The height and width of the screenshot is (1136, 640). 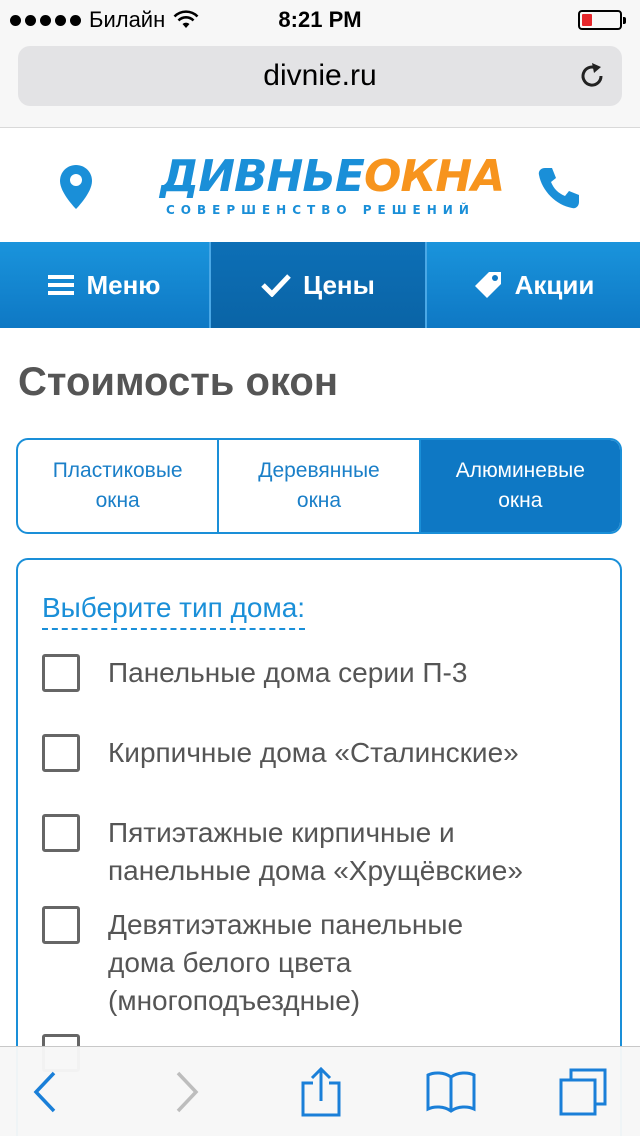 I want to click on site-logo: ДИВНЬЕОКНА СОВЕРШЕНСТВО РЕШЕНИЙ, so click(x=332, y=188).